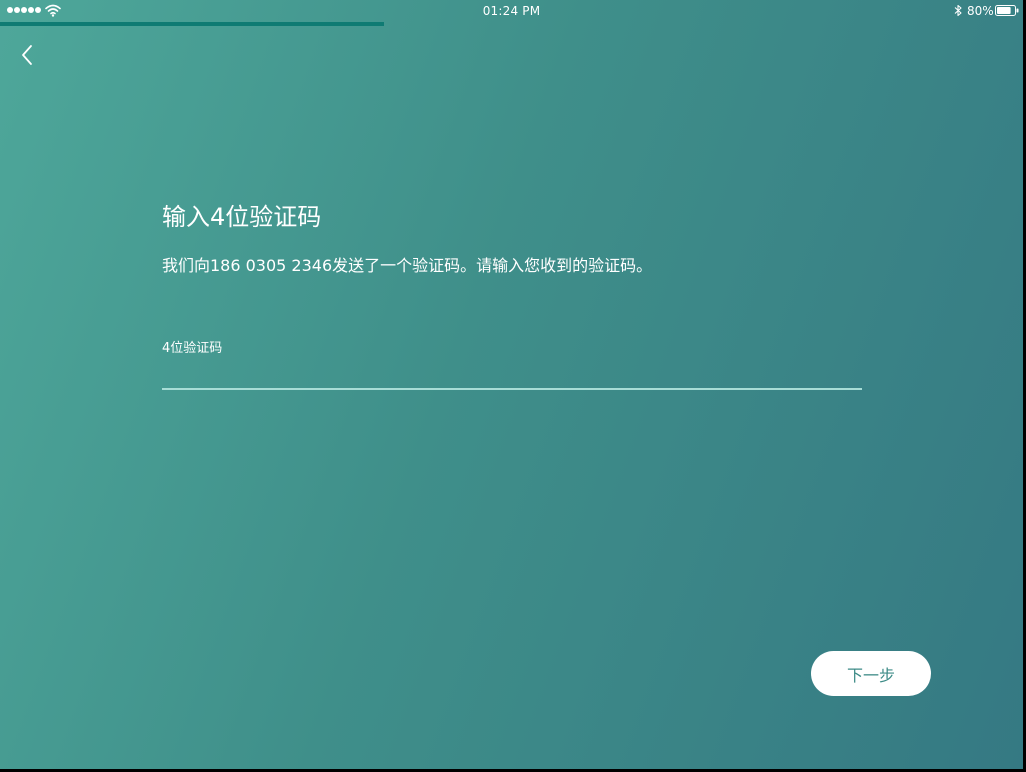 This screenshot has width=1026, height=772. Describe the element at coordinates (407, 265) in the screenshot. I see `instruction-text: 我们向186 0305 2346发送了一个验证码。请输入您收到的验证码。` at that location.